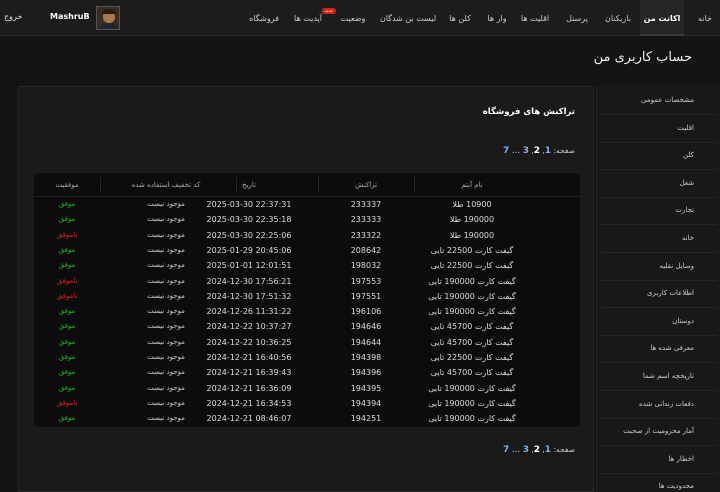 The width and height of the screenshot is (720, 492). What do you see at coordinates (310, 18) in the screenshot?
I see `nav-item-9: آپدیت ها جدید` at bounding box center [310, 18].